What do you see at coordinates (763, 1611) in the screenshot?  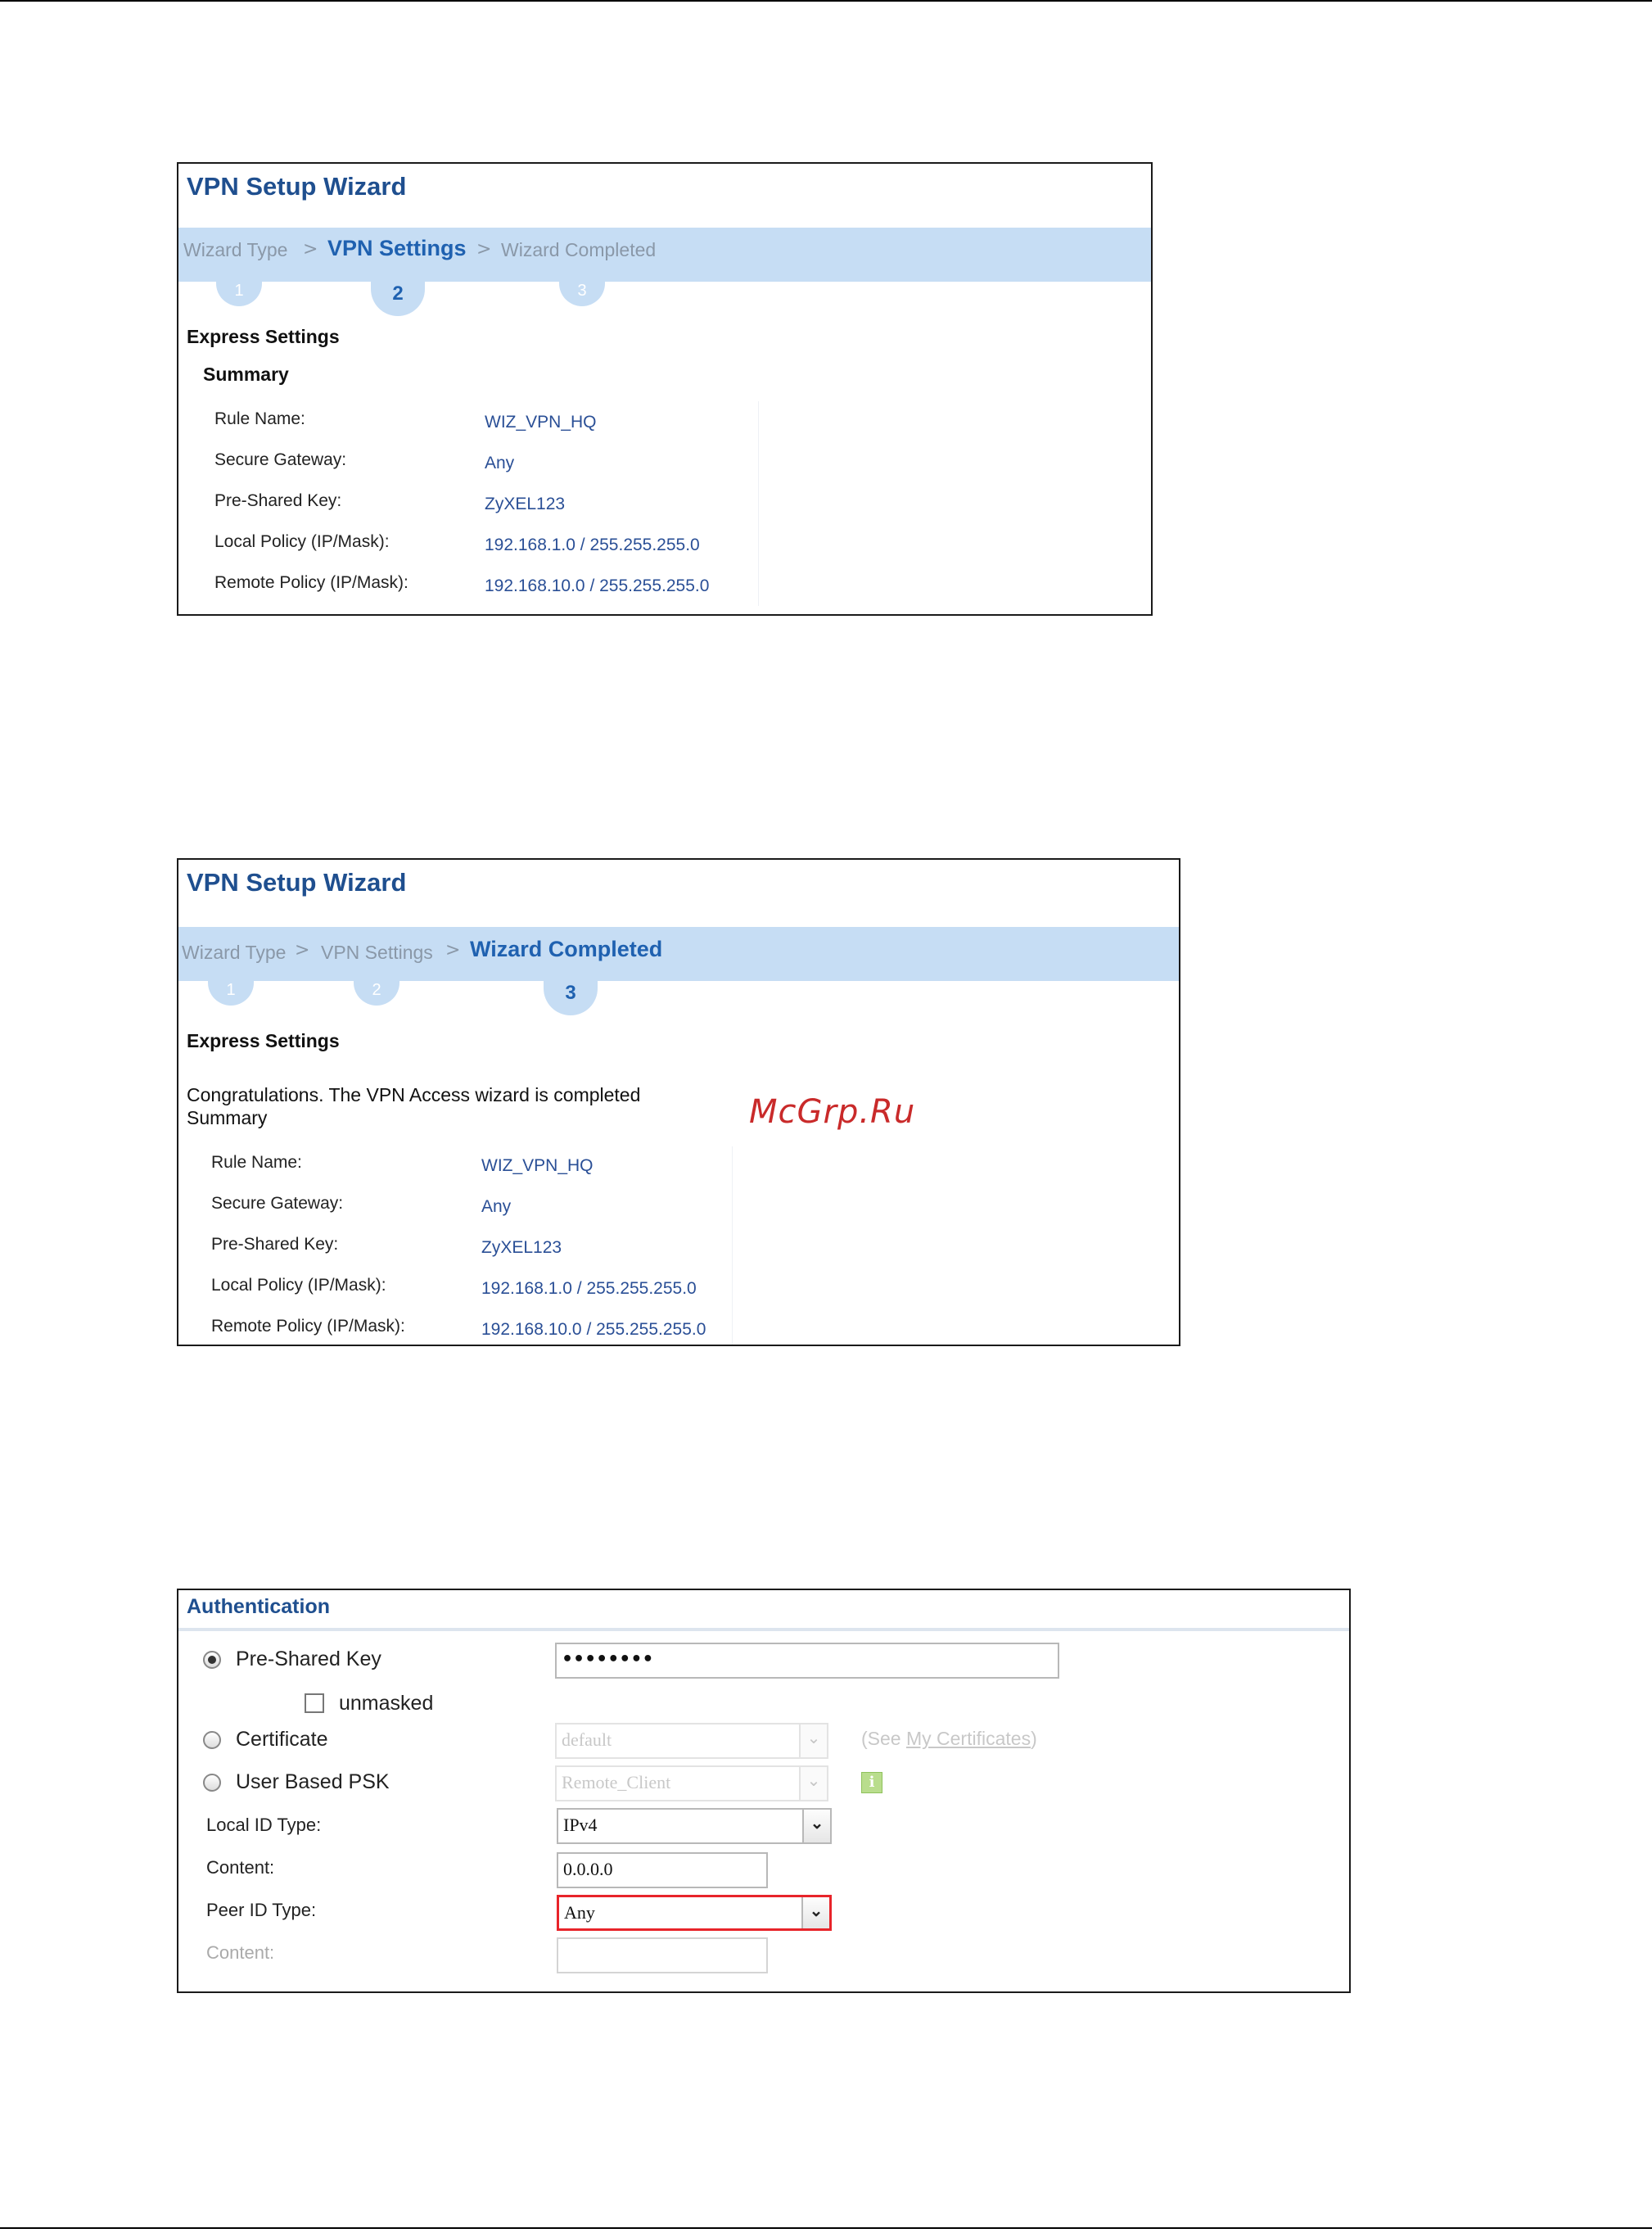 I see `authentication-header: Authentication` at bounding box center [763, 1611].